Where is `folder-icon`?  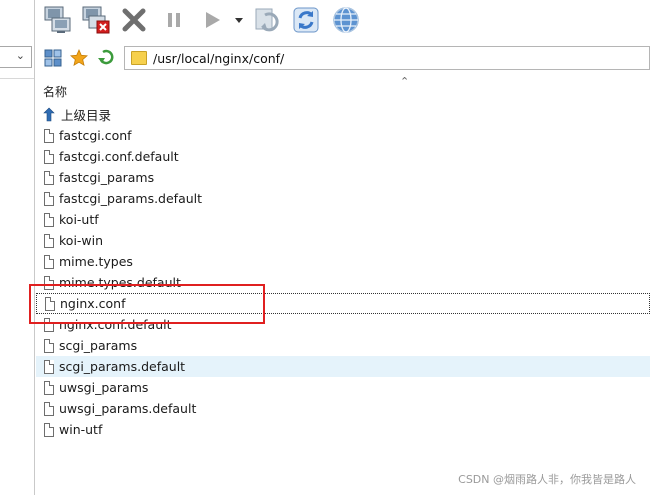
folder-icon is located at coordinates (139, 58).